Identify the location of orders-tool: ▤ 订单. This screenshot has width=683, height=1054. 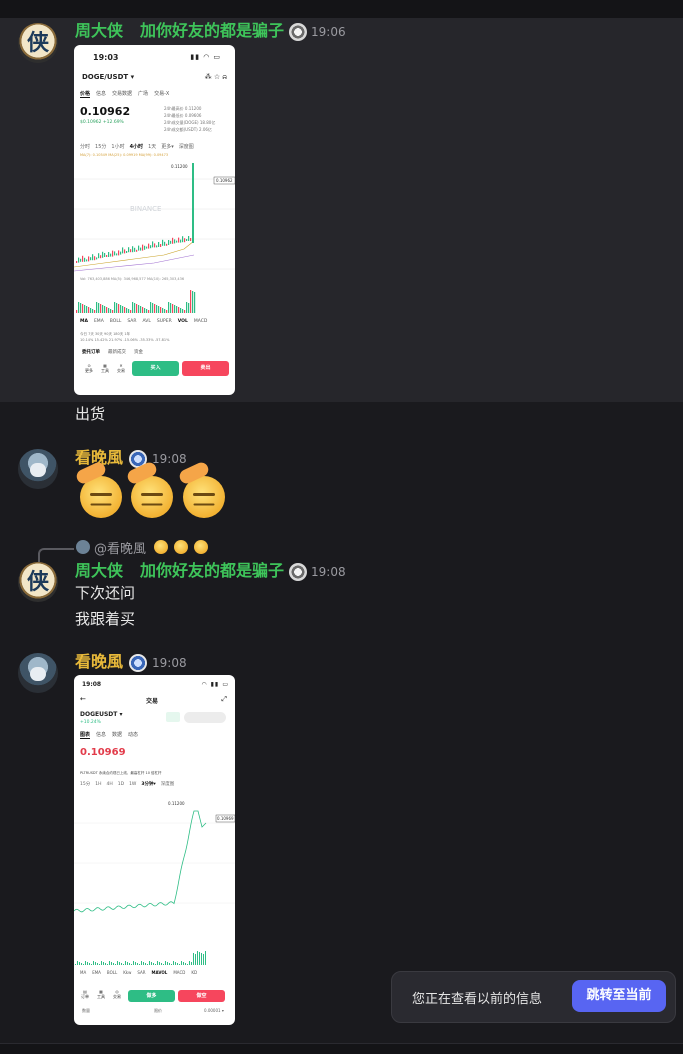
(85, 994).